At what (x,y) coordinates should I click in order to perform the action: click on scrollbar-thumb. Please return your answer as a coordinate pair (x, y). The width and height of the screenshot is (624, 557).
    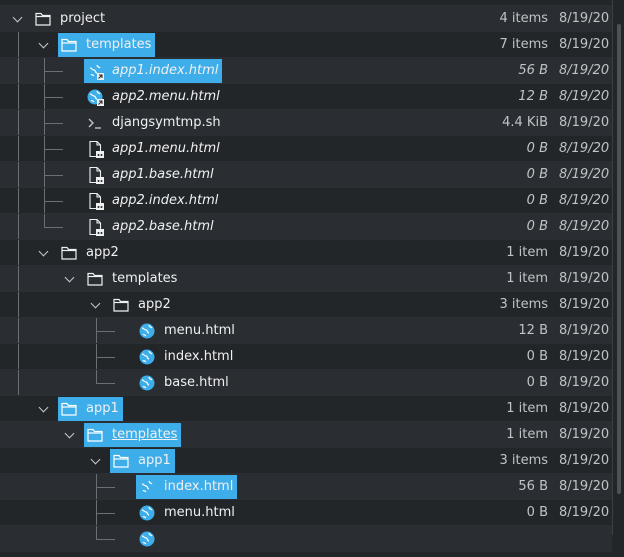
    Looking at the image, I should click on (619, 259).